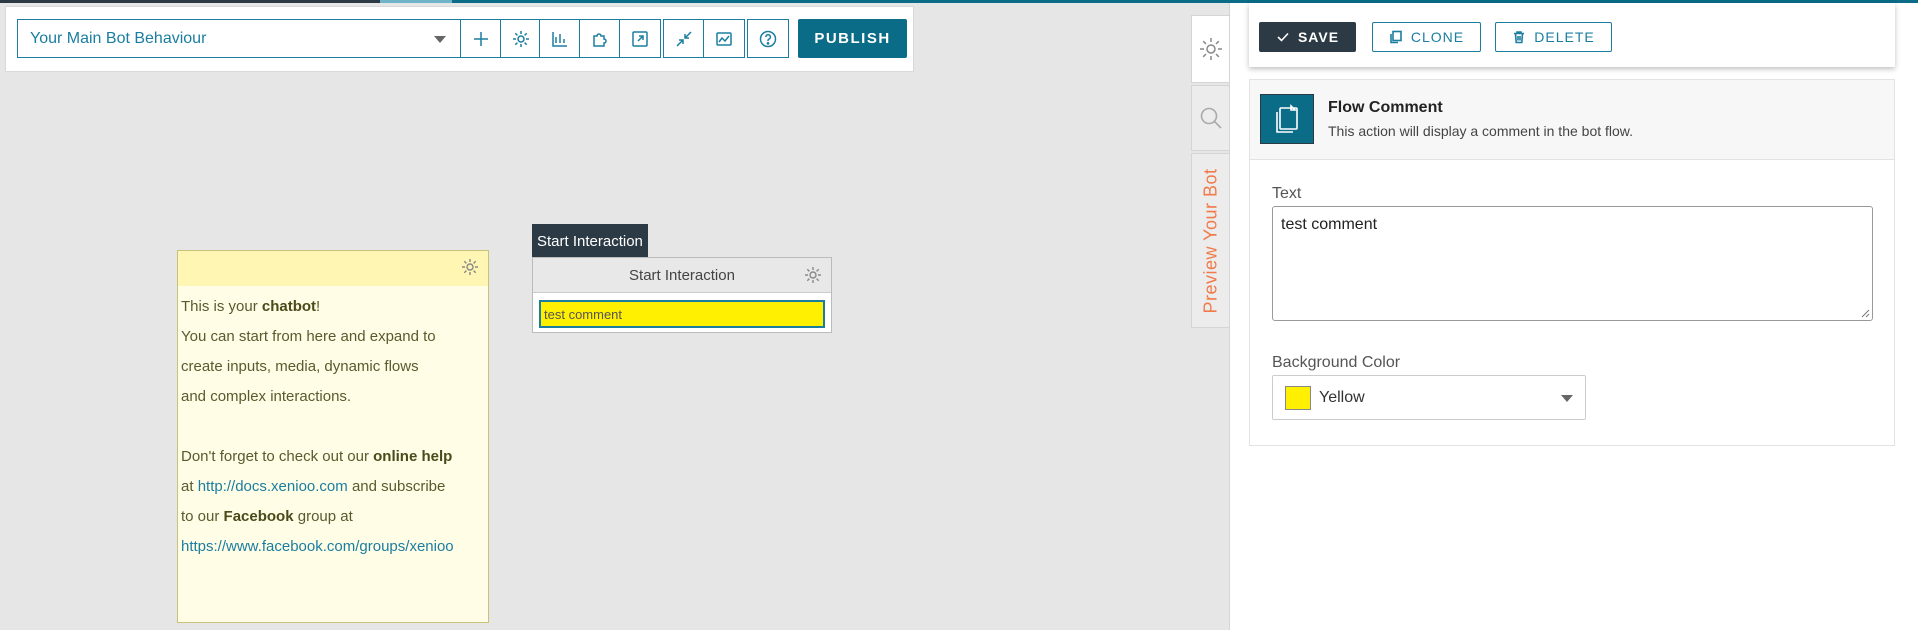  I want to click on note-text: This is your, so click(221, 306).